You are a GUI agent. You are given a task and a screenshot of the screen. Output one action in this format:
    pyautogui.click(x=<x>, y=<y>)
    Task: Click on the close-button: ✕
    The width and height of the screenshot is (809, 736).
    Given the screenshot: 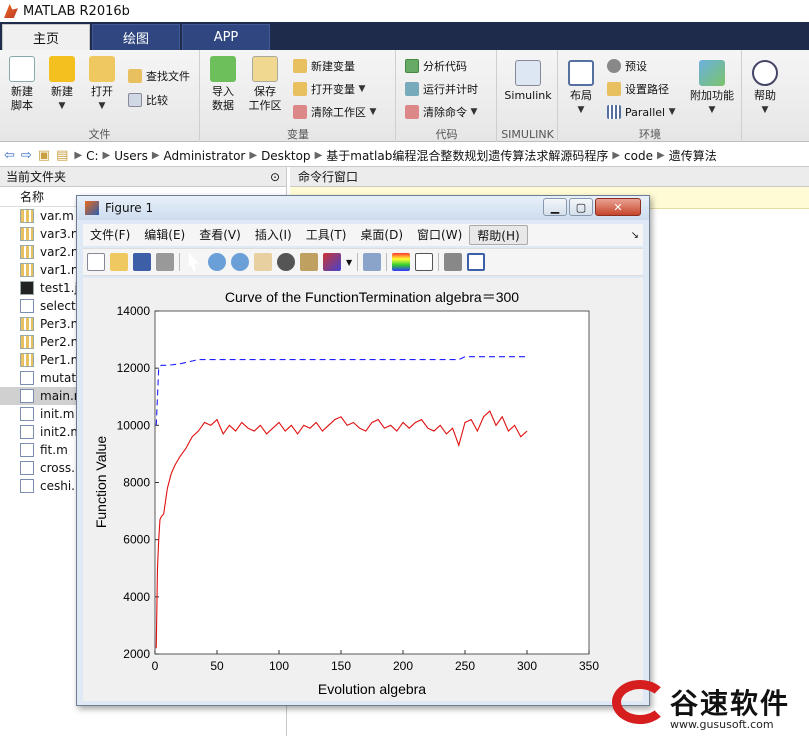 What is the action you would take?
    pyautogui.click(x=618, y=207)
    